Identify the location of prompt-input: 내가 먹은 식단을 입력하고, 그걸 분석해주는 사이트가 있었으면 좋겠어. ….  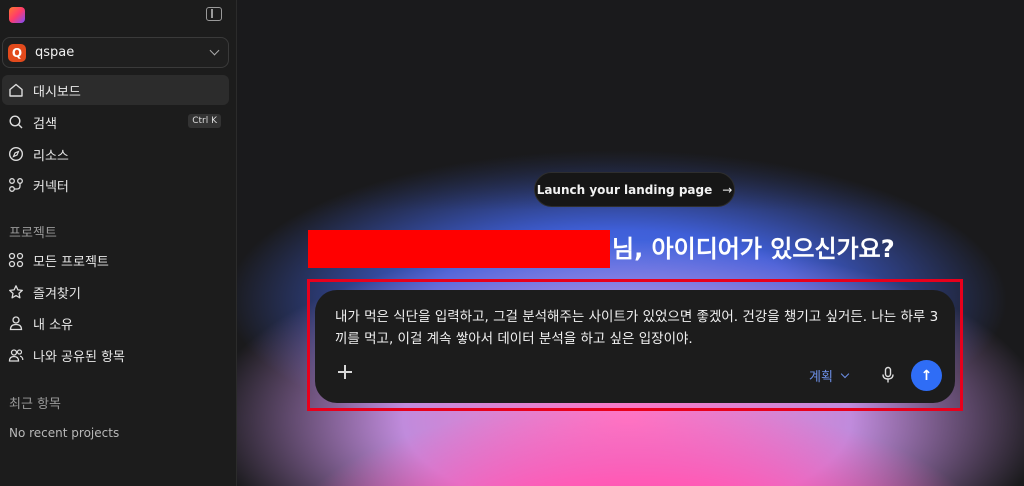
(640, 328).